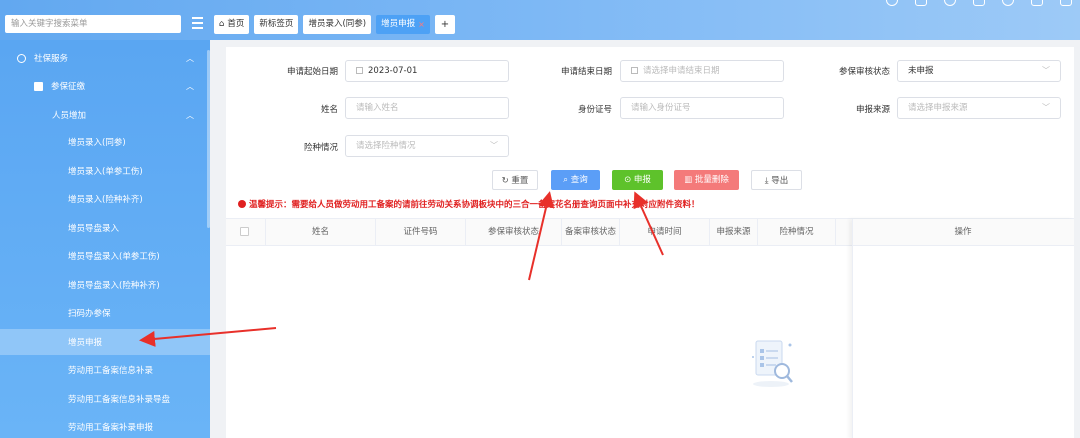  I want to click on arrow-to-declare, so click(648, 223).